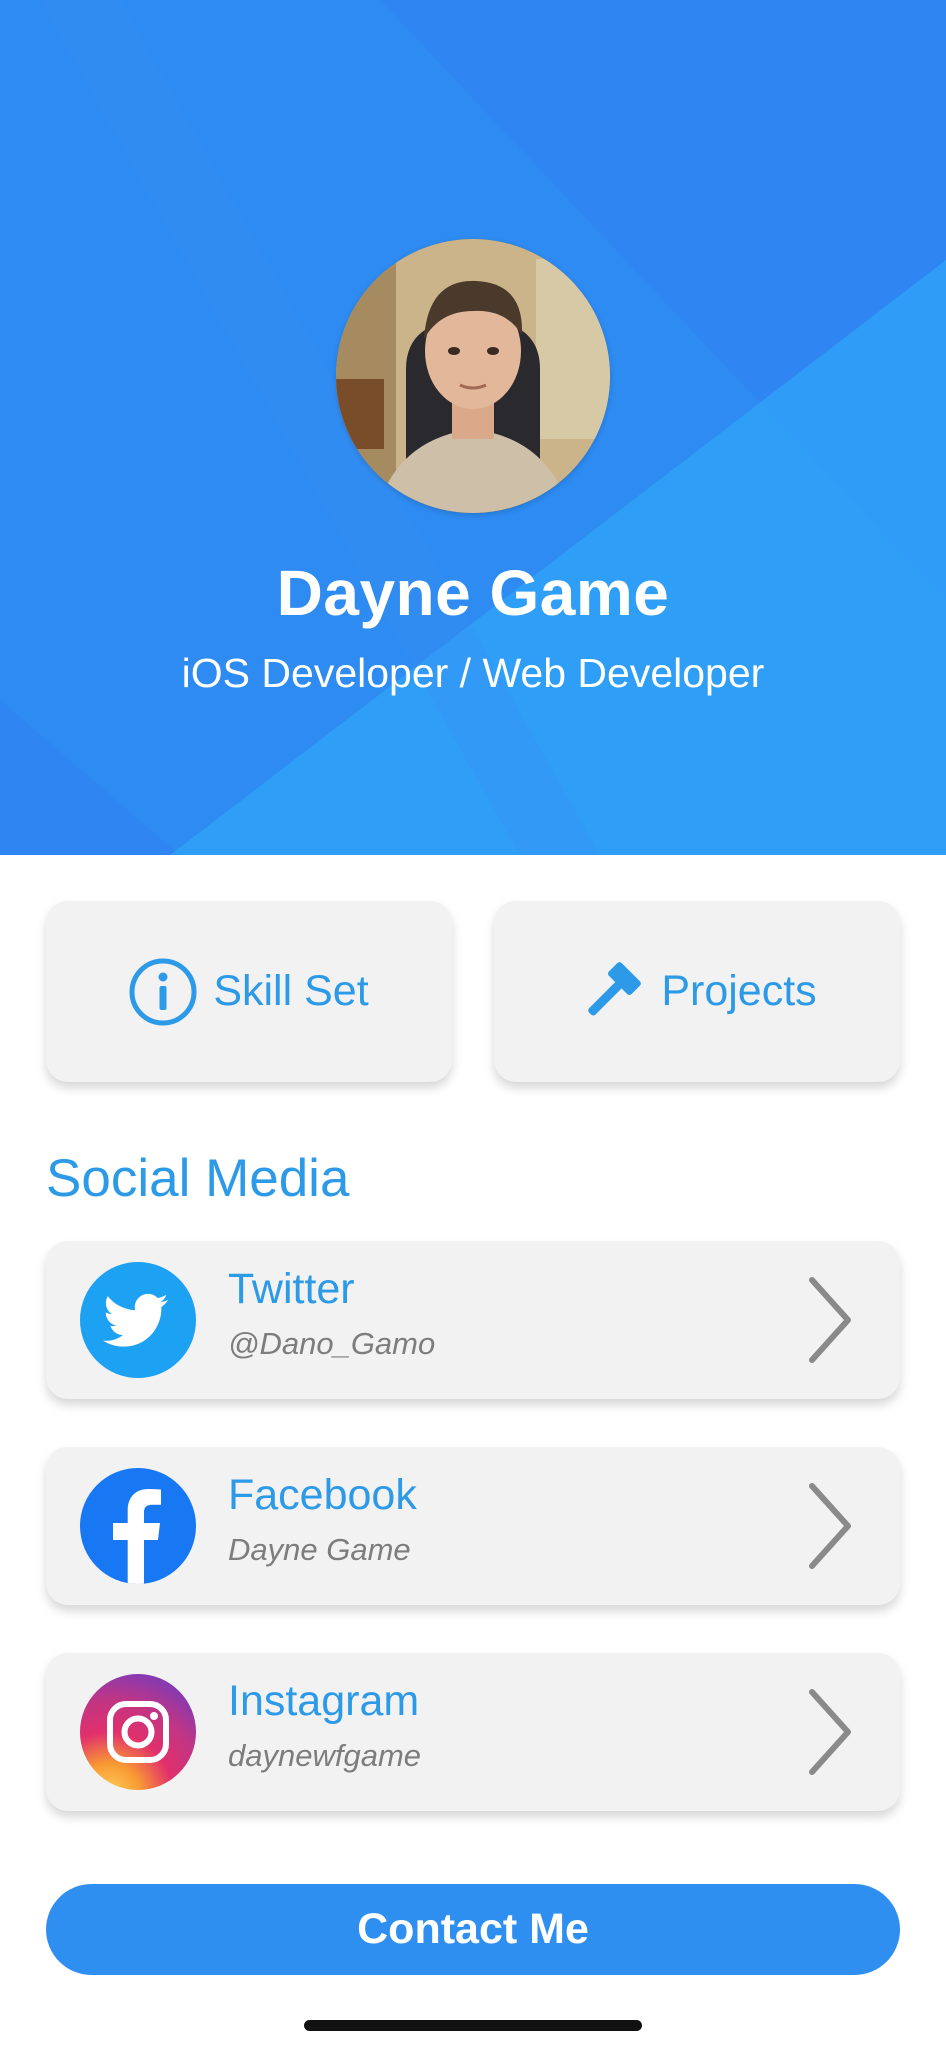 Image resolution: width=946 pixels, height=2048 pixels. Describe the element at coordinates (473, 673) in the screenshot. I see `profile-role: iOS Developer / Web Developer` at that location.